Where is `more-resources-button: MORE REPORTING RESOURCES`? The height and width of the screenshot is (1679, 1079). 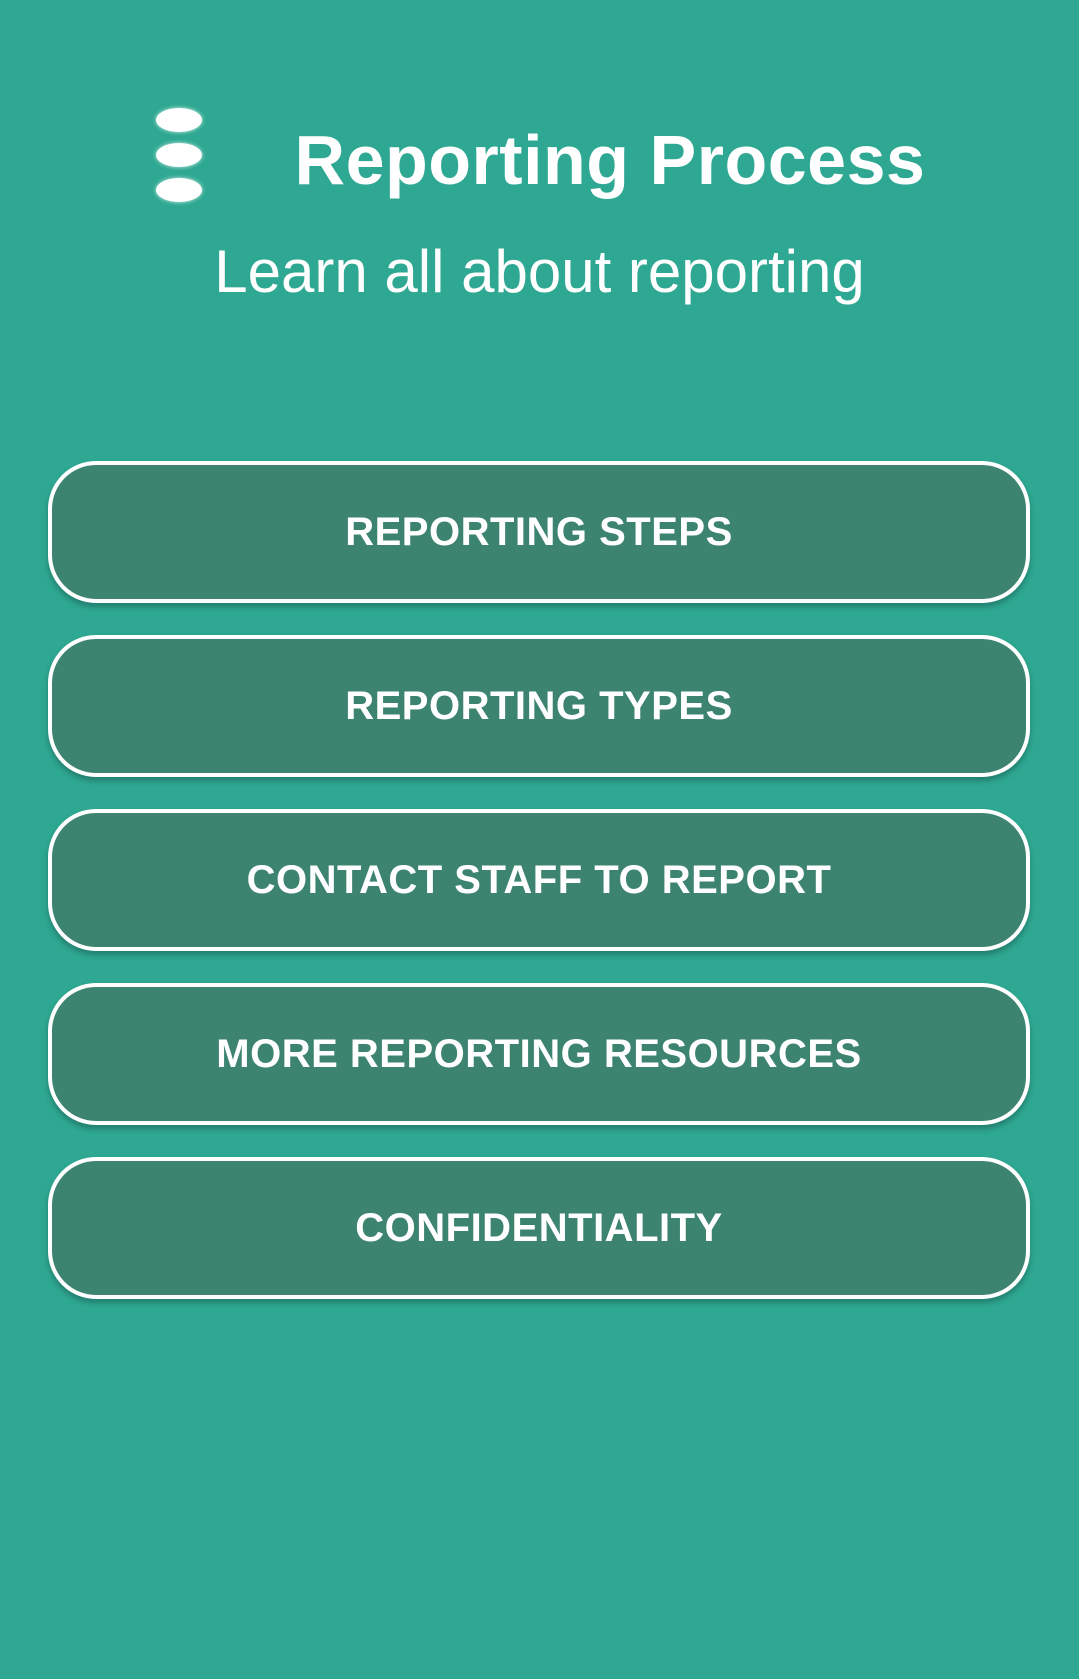 more-resources-button: MORE REPORTING RESOURCES is located at coordinates (539, 1054).